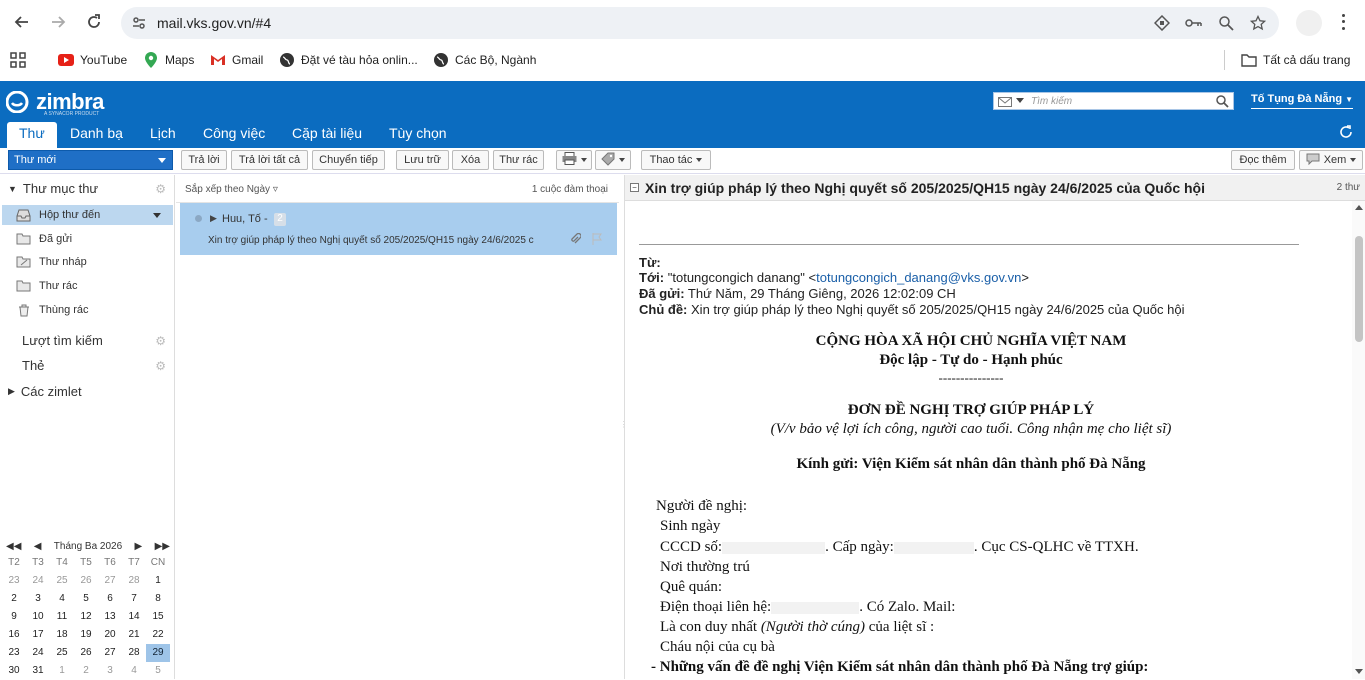 The image size is (1365, 680). What do you see at coordinates (1346, 133) in the screenshot?
I see `refresh-icon` at bounding box center [1346, 133].